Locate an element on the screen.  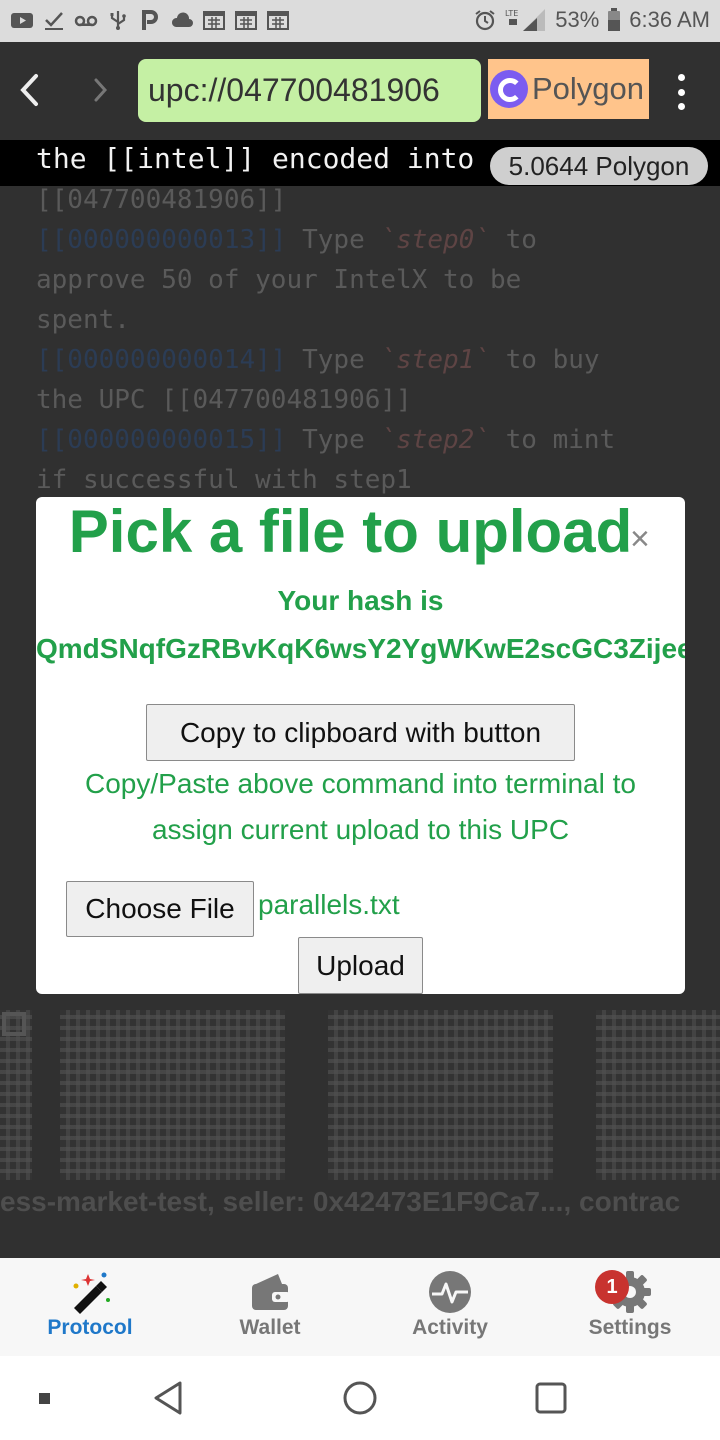
overflow-menu-icon is located at coordinates (681, 92).